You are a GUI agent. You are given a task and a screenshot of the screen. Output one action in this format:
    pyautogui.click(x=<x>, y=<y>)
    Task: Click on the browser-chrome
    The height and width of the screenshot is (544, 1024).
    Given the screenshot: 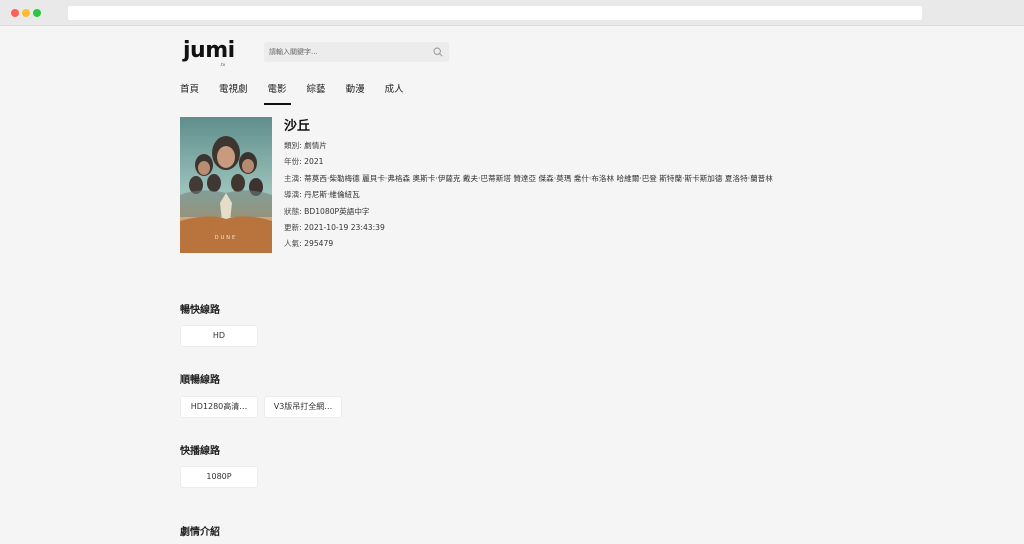 What is the action you would take?
    pyautogui.click(x=512, y=13)
    